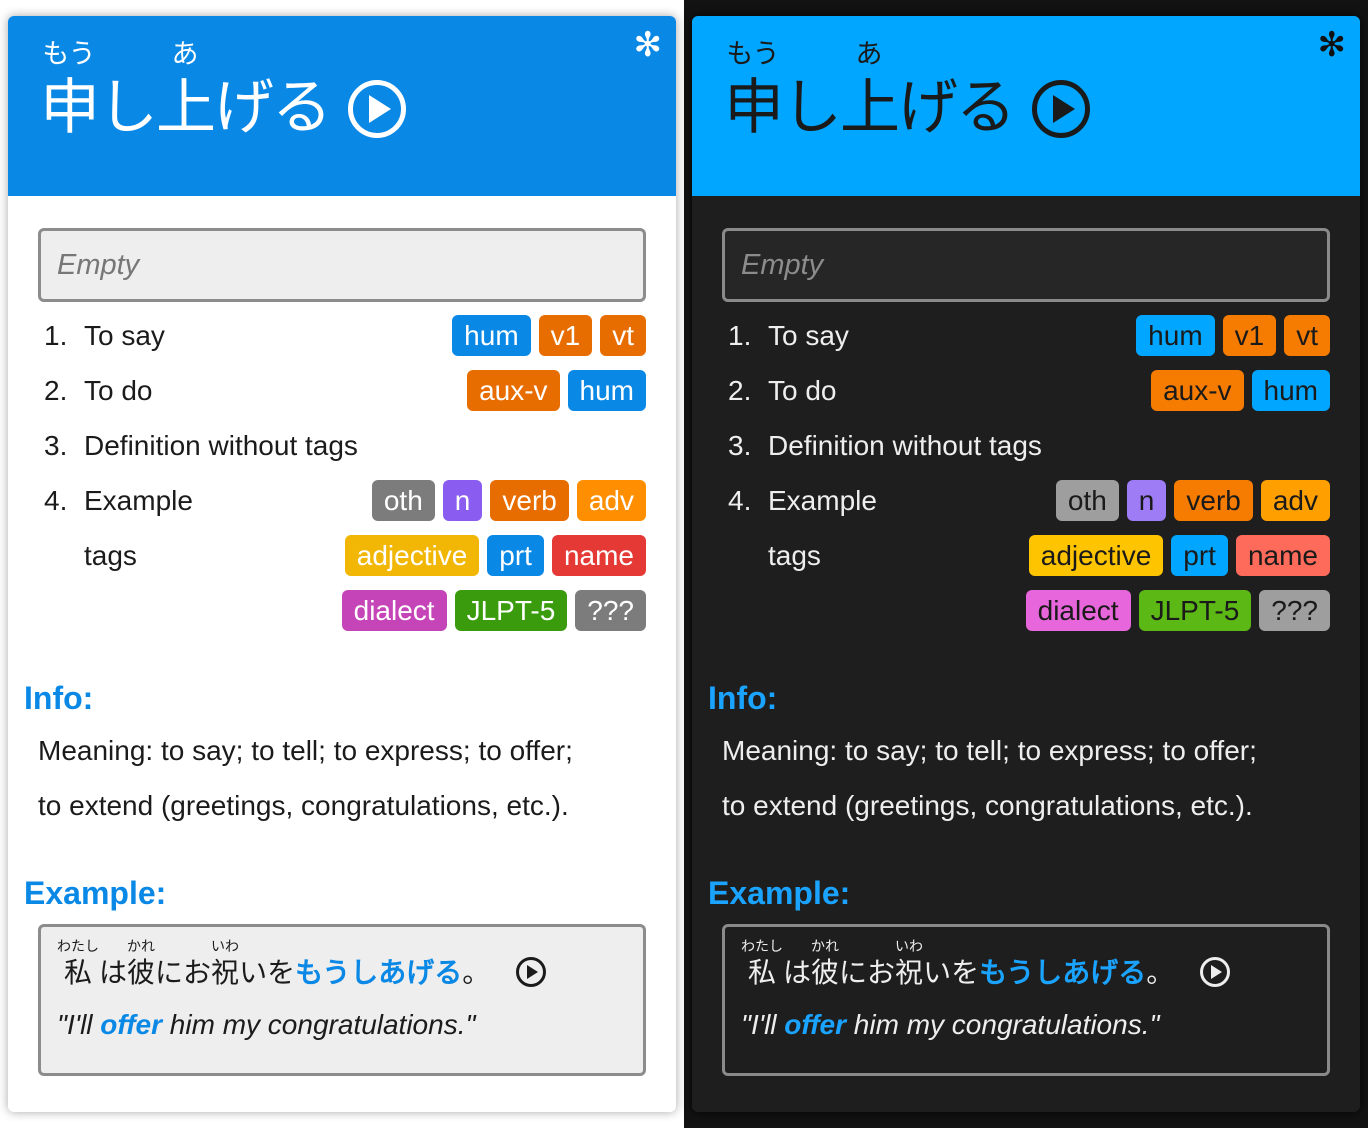 The height and width of the screenshot is (1128, 1368). Describe the element at coordinates (138, 528) in the screenshot. I see `definition-text: Example tags` at that location.